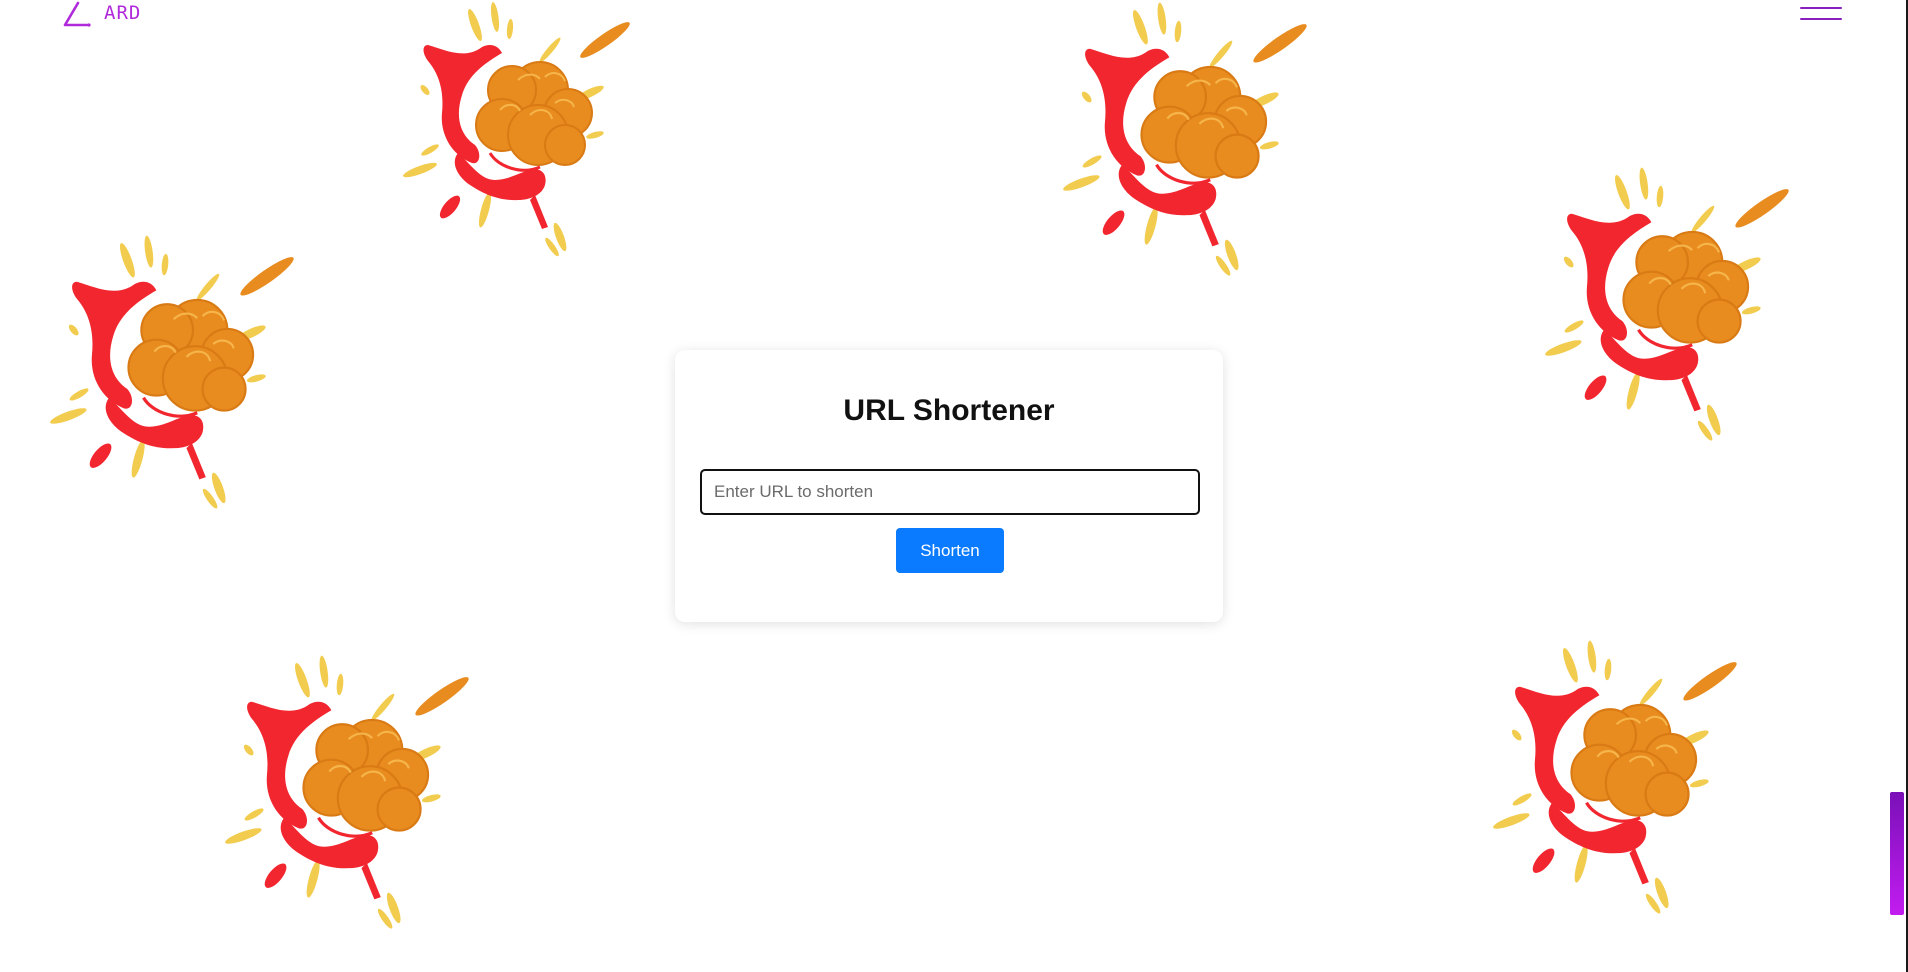 The image size is (1908, 972). I want to click on url-shortener-card: URL Shortener Shorten, so click(949, 486).